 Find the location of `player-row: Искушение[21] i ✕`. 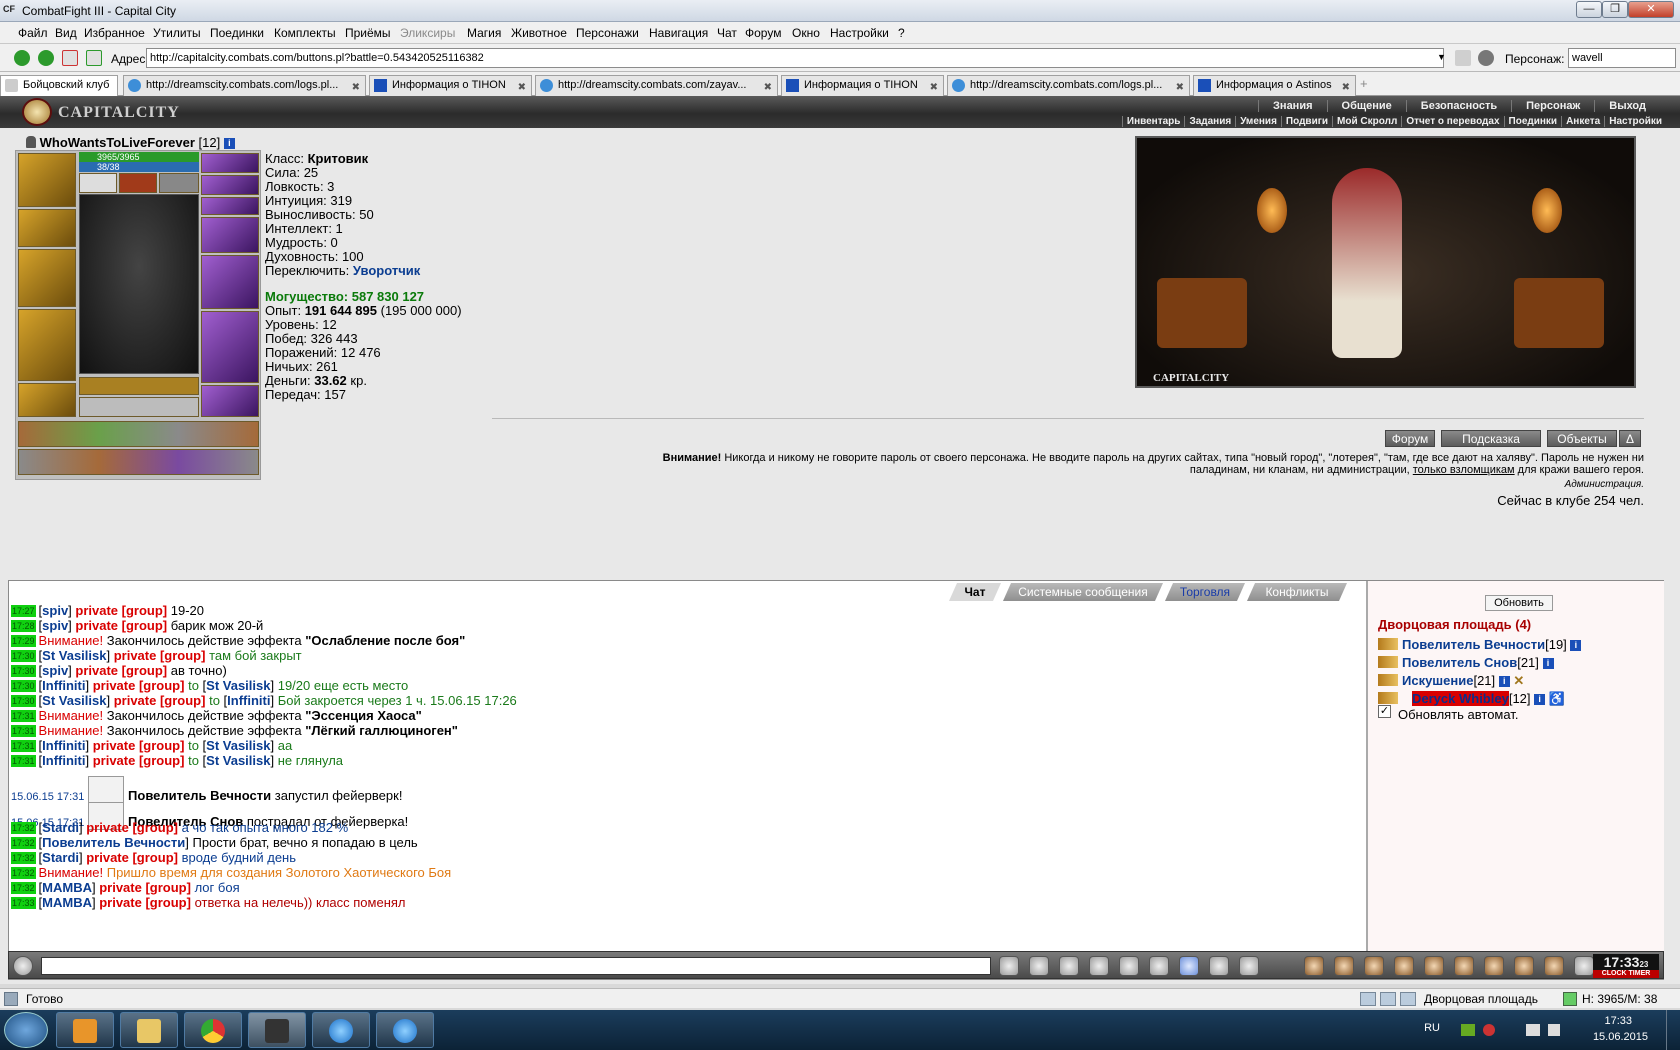

player-row: Искушение[21] i ✕ is located at coordinates (1451, 681).